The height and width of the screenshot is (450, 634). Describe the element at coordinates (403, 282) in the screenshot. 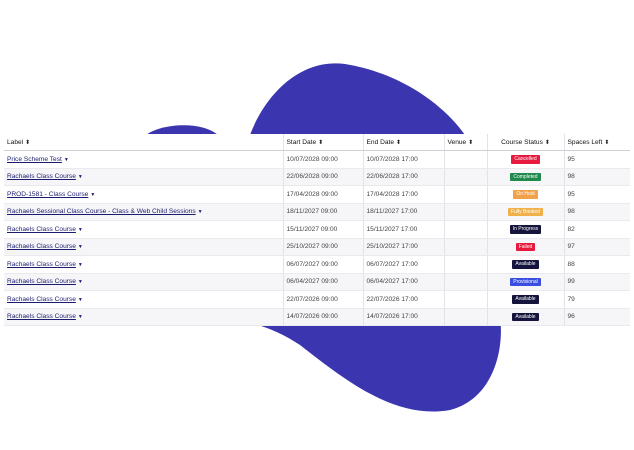

I see `cell-end-date: 06/04/2027 17:00` at that location.